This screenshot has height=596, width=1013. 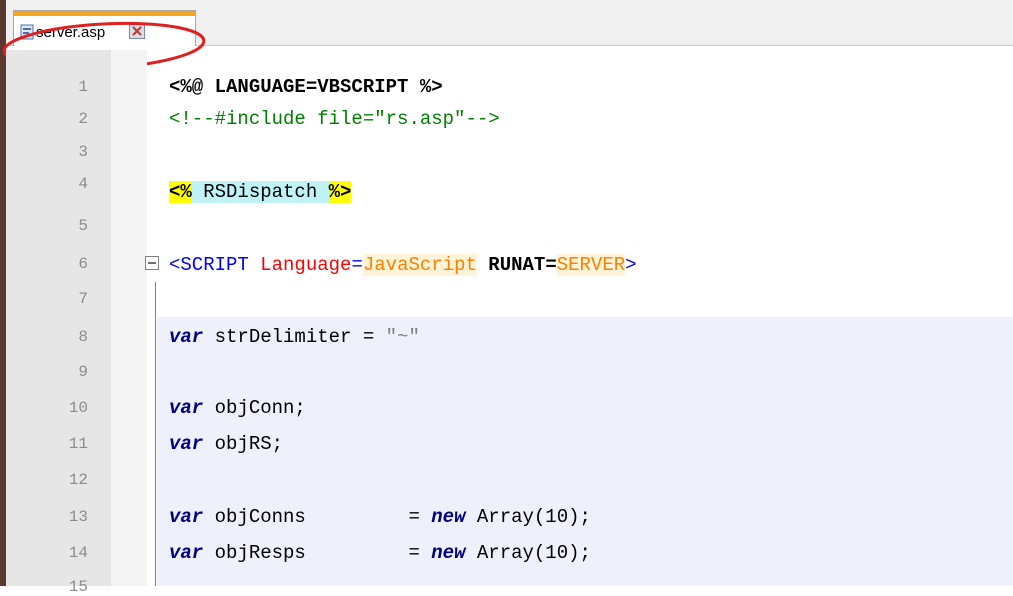 I want to click on code-line-8: var strDelimiter = "~", so click(x=294, y=337).